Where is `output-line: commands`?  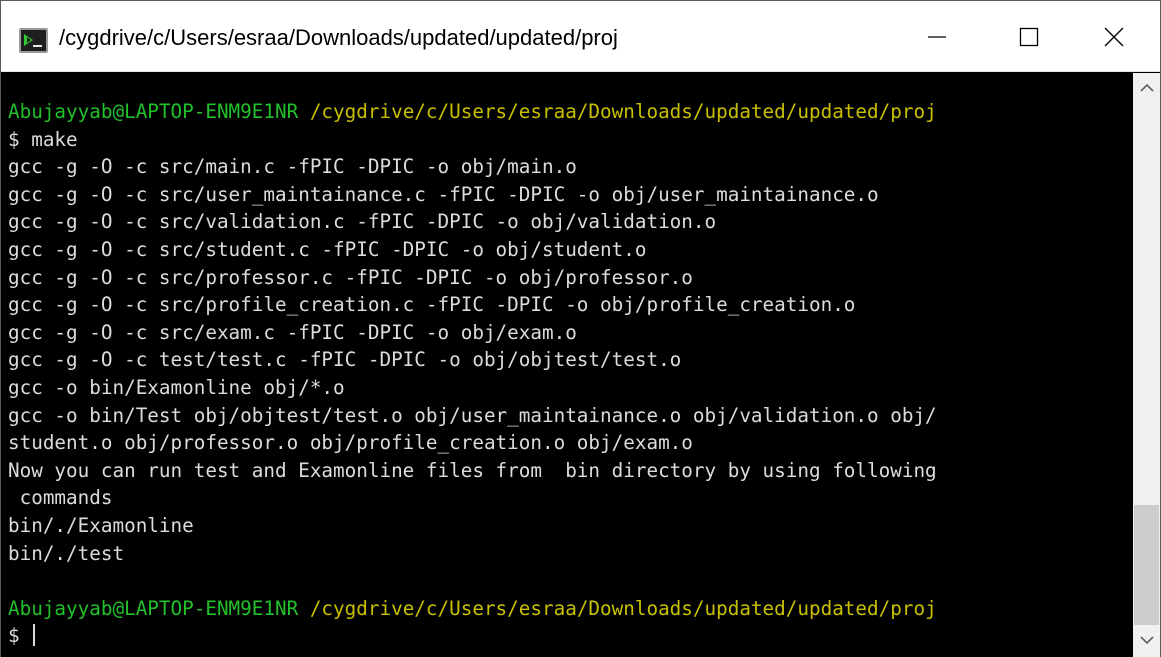
output-line: commands is located at coordinates (60, 498).